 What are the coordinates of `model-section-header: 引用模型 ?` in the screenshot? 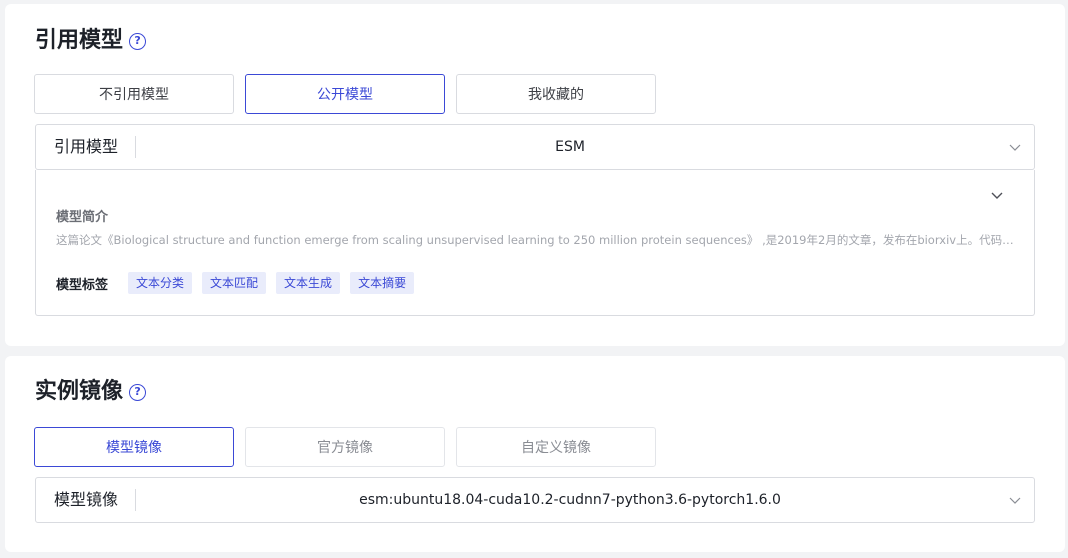 It's located at (91, 41).